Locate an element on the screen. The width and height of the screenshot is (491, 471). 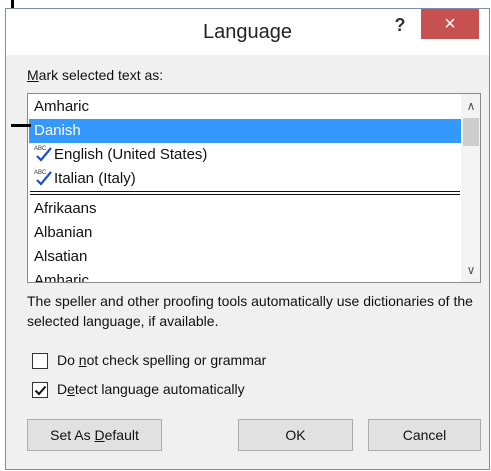
help-button: ? is located at coordinates (400, 25).